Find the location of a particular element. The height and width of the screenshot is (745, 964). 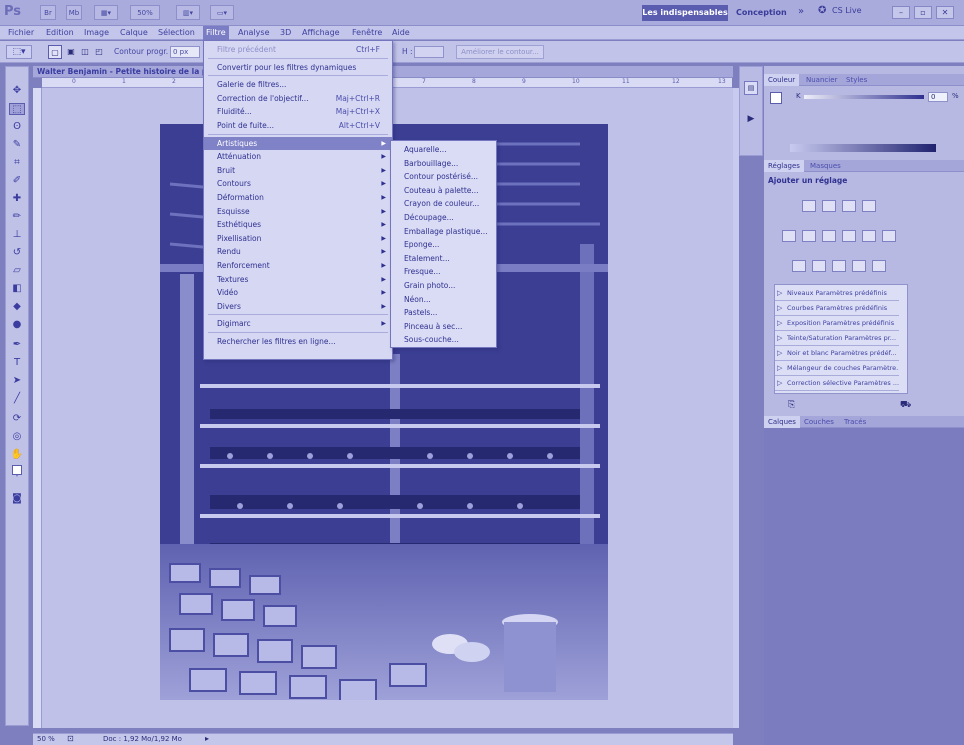

intersect-selection-icon: ◰ is located at coordinates (99, 52).